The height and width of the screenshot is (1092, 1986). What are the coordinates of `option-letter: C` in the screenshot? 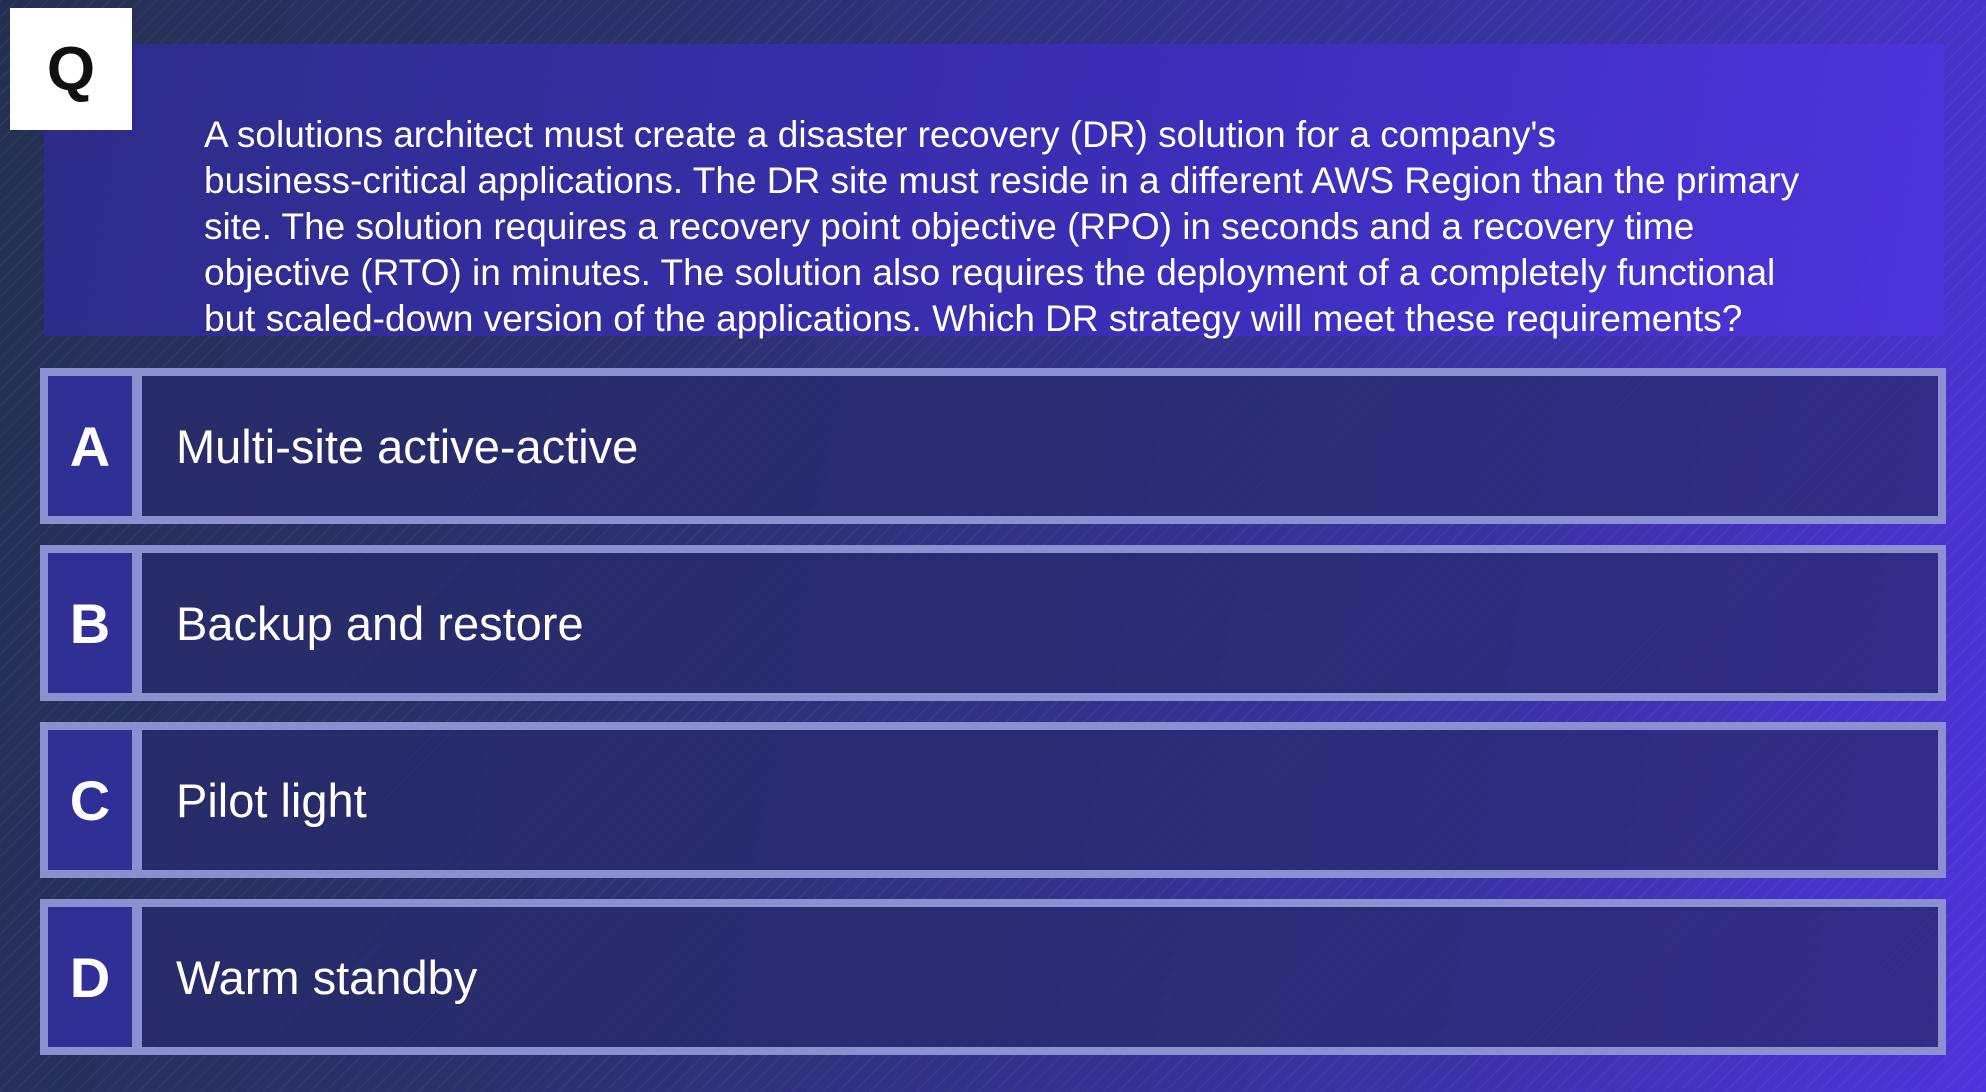 It's located at (95, 800).